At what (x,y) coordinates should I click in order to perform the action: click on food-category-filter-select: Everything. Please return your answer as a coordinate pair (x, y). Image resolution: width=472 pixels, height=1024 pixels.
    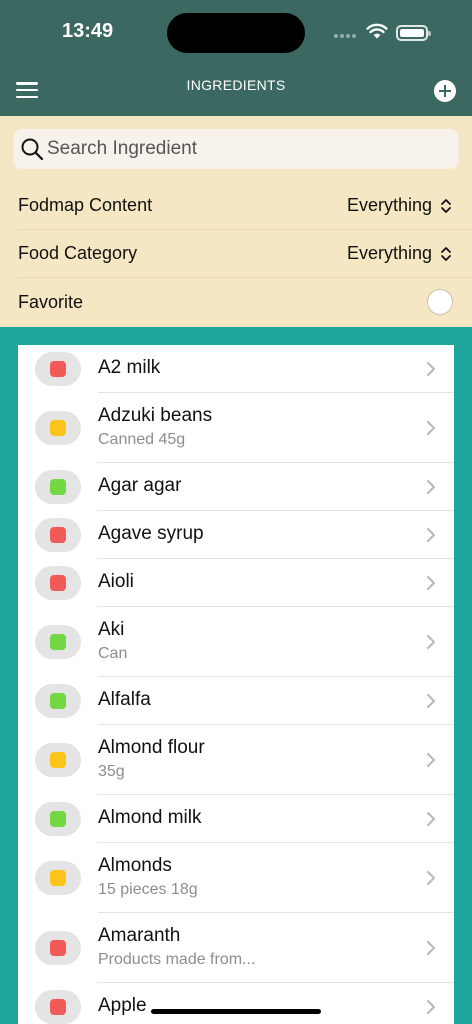
    Looking at the image, I should click on (399, 253).